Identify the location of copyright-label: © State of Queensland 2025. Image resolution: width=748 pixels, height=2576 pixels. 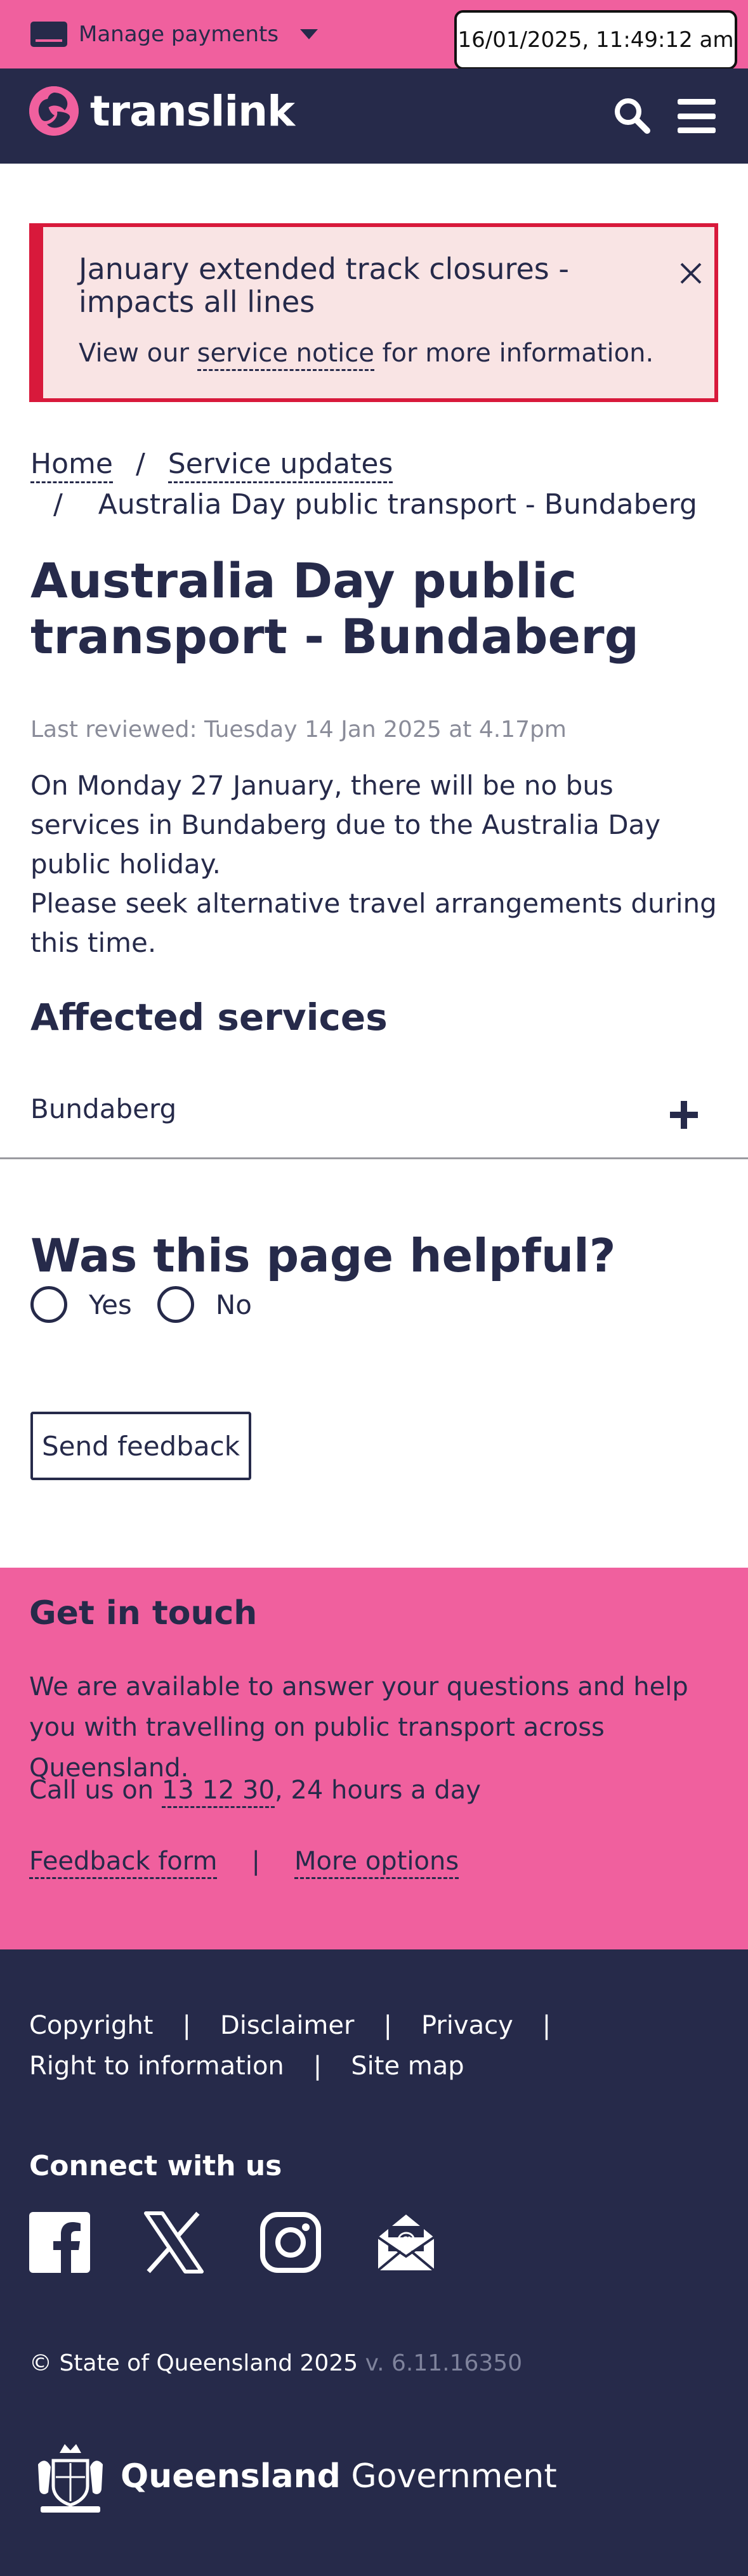
(193, 2363).